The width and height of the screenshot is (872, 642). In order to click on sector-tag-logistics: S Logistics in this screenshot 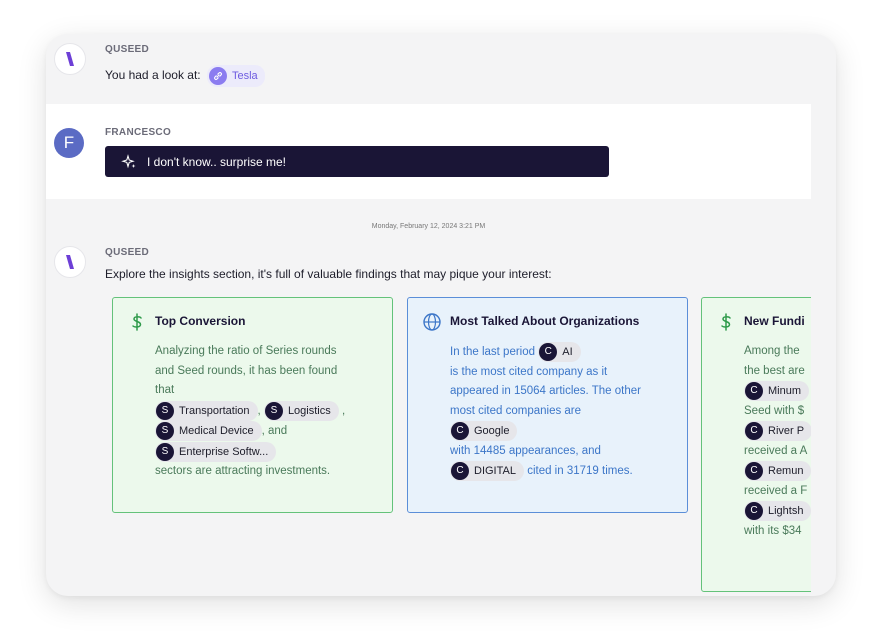, I will do `click(301, 410)`.